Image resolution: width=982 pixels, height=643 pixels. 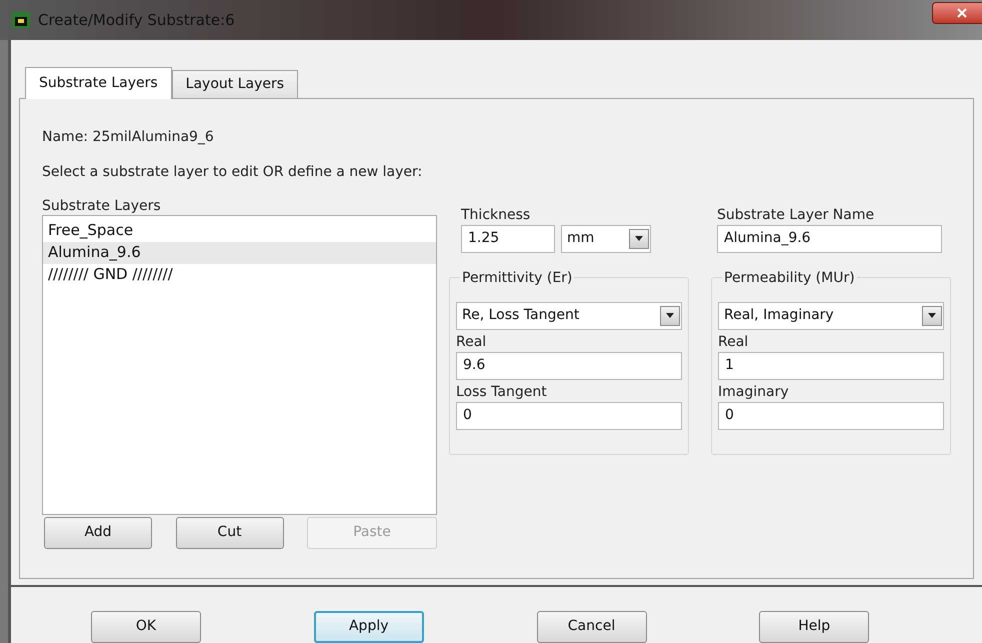 What do you see at coordinates (239, 253) in the screenshot?
I see `list-item: Alumina_9.6` at bounding box center [239, 253].